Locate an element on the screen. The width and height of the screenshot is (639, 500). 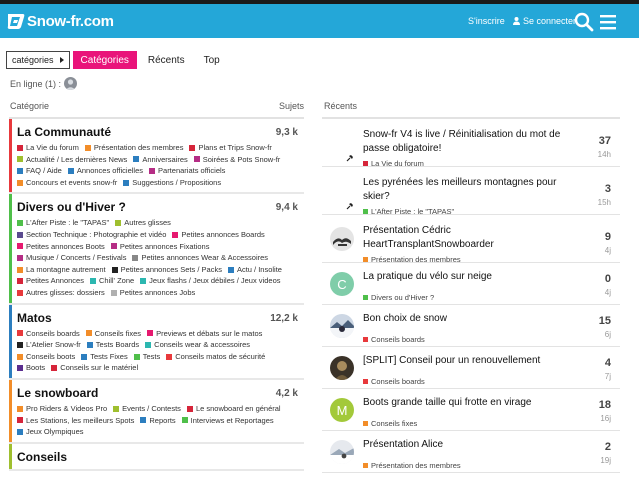
category-title: Matos is located at coordinates (157, 318).